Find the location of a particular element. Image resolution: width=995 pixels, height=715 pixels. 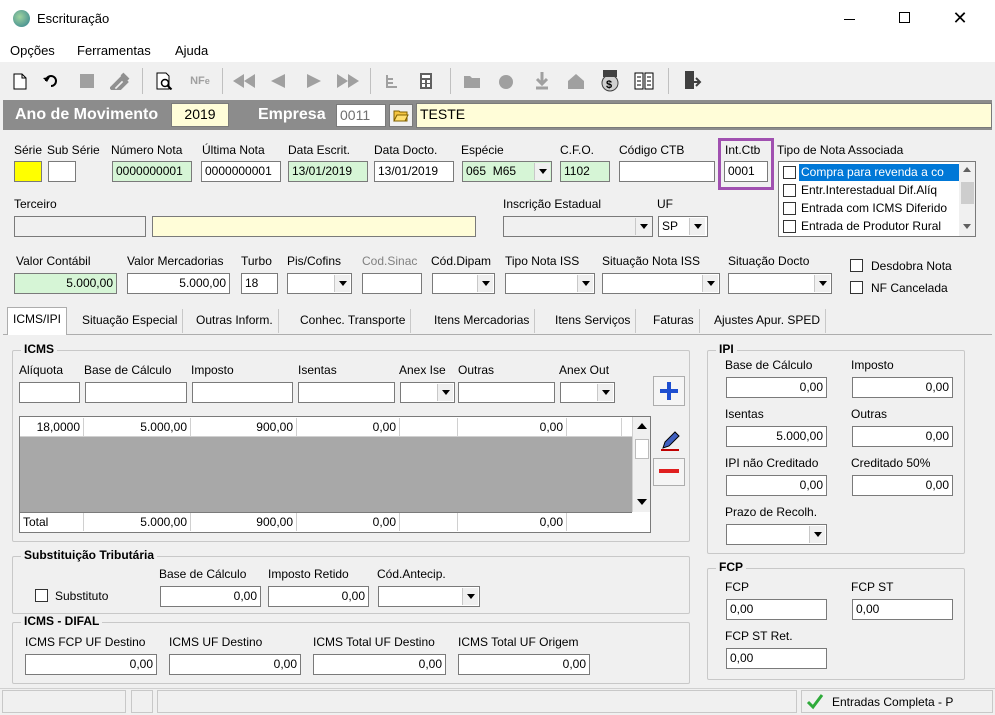

situacao-iss-combo is located at coordinates (661, 283).